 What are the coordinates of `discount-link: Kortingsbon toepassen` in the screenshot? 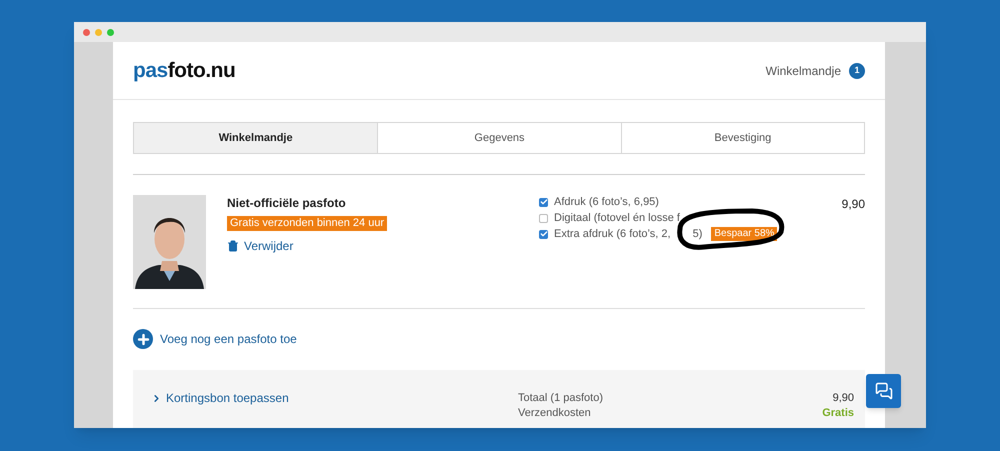 It's located at (220, 398).